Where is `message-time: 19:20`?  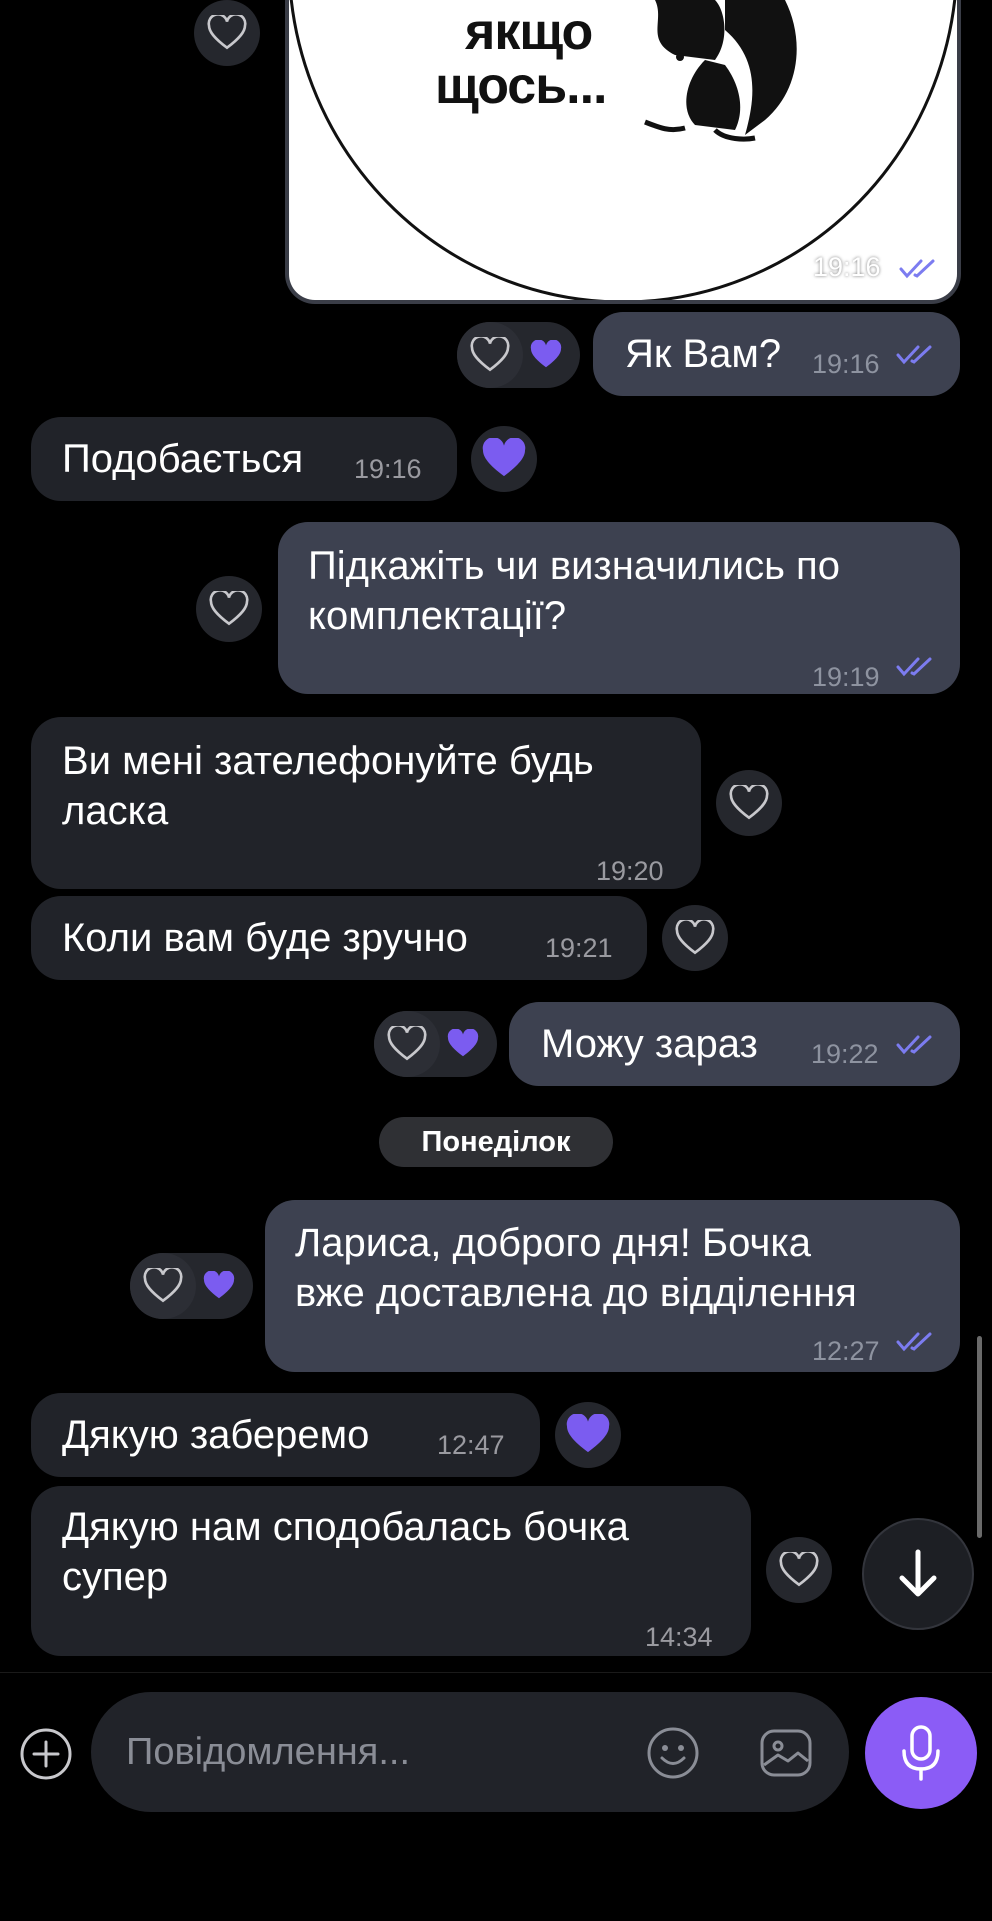 message-time: 19:20 is located at coordinates (630, 871).